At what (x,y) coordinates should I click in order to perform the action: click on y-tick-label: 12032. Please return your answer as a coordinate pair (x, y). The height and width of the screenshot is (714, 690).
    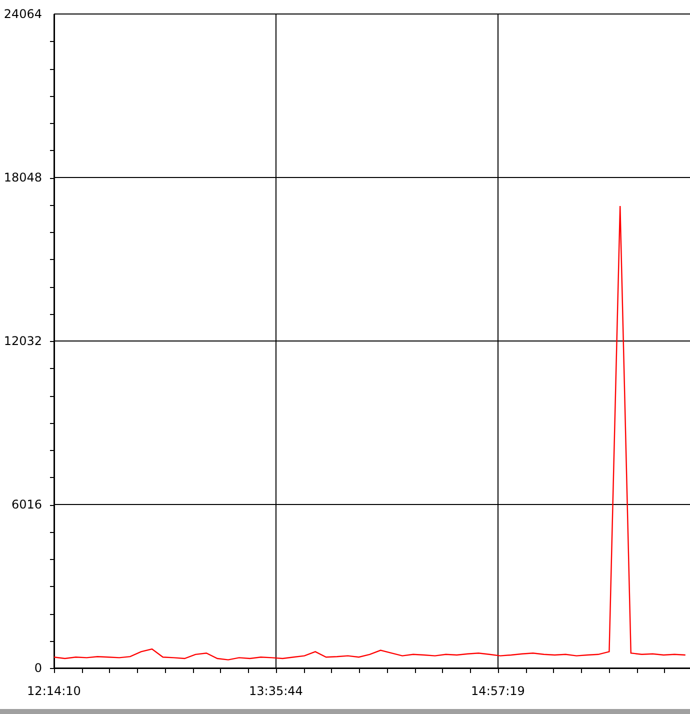
    Looking at the image, I should click on (23, 341).